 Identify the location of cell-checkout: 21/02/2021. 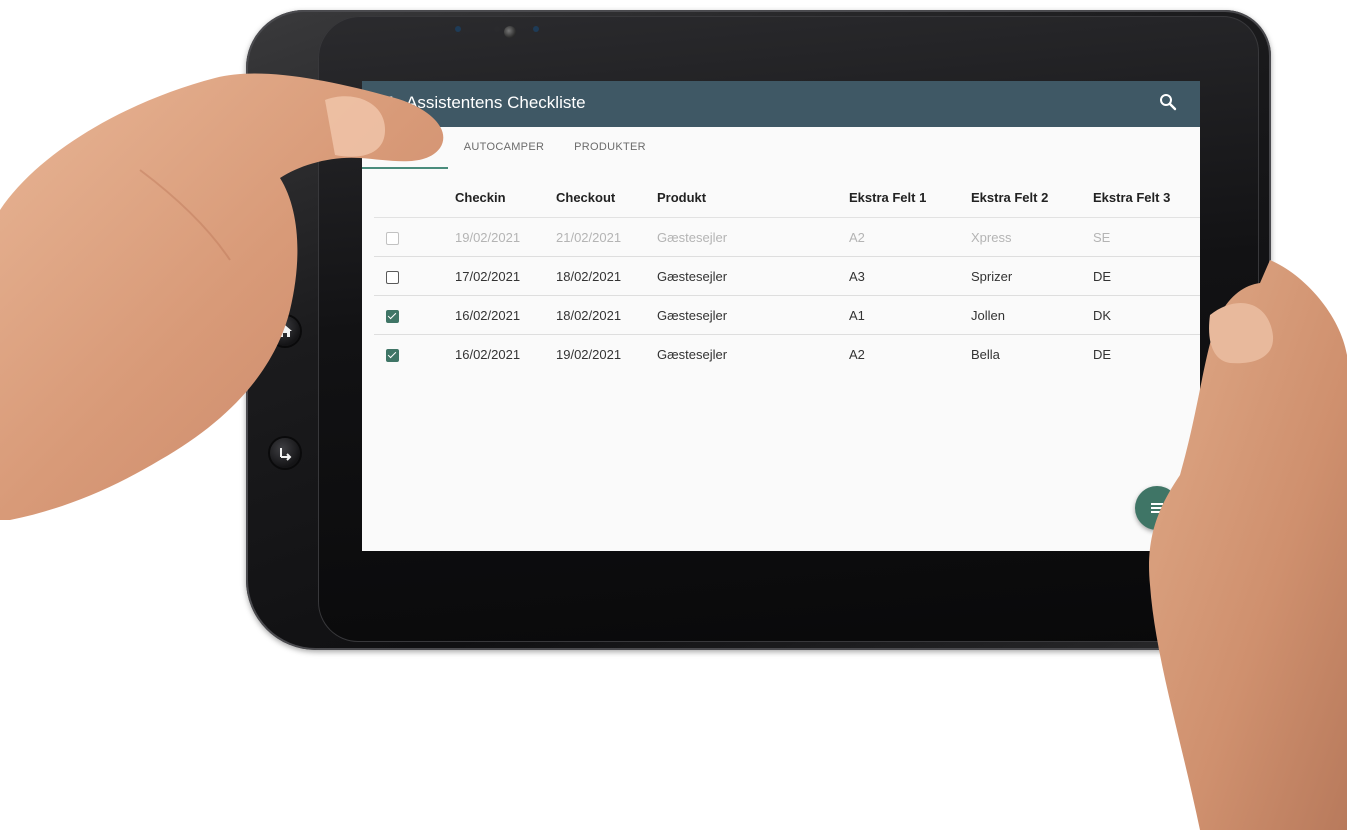
(606, 237).